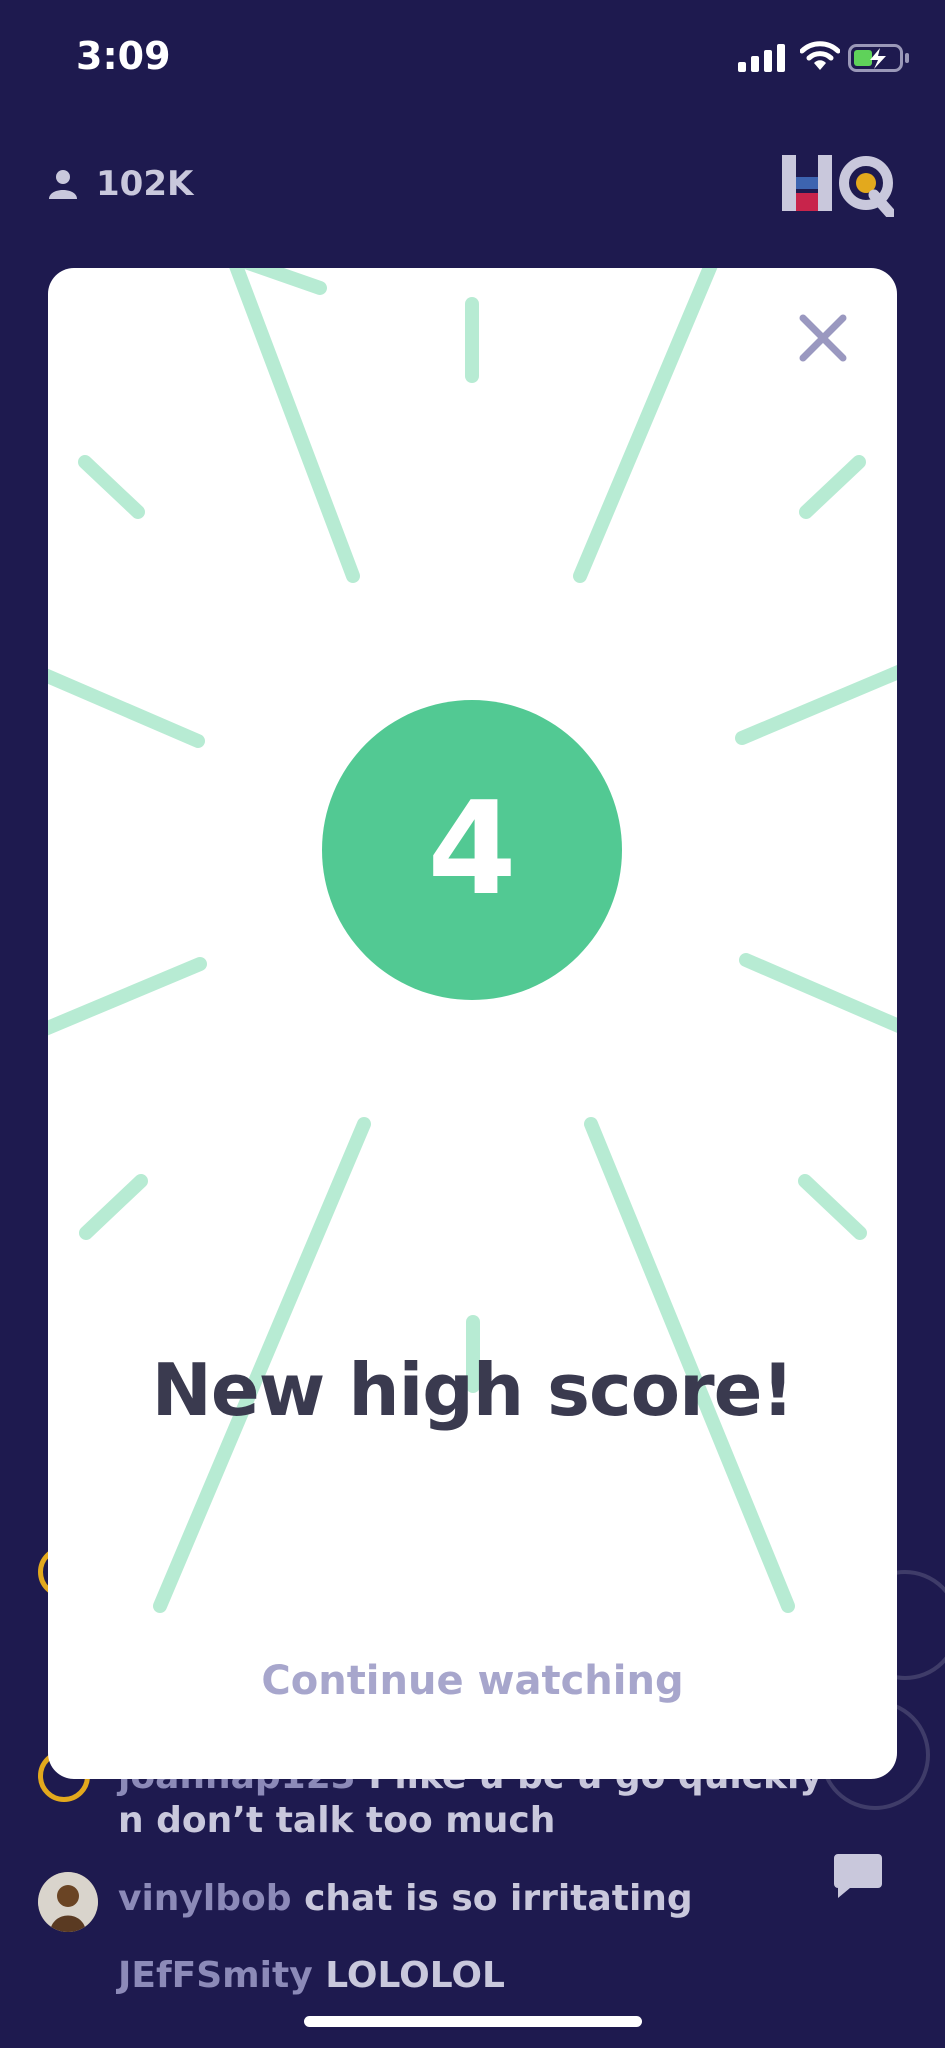 This screenshot has height=2048, width=945. I want to click on wifi-icon, so click(820, 55).